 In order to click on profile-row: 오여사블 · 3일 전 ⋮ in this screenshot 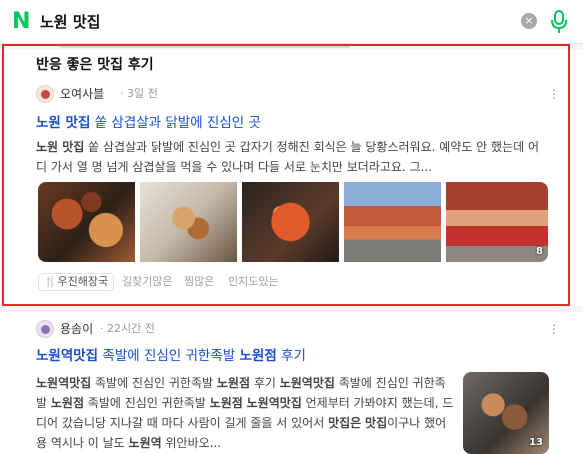, I will do `click(298, 94)`.